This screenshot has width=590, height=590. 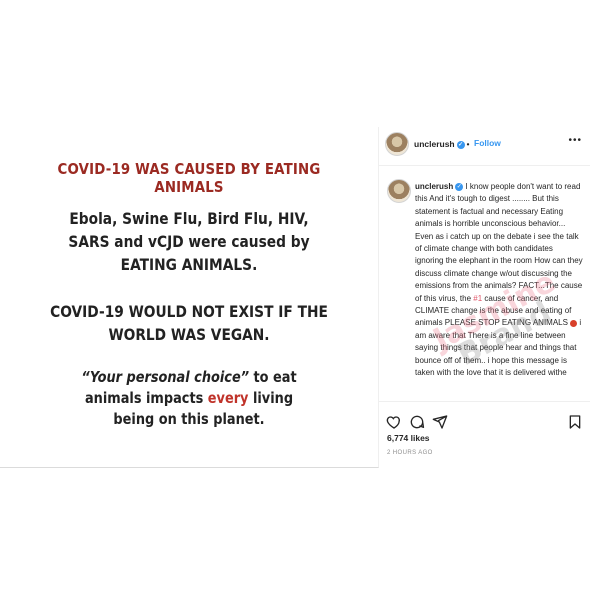 I want to click on image-text: living, so click(x=271, y=398).